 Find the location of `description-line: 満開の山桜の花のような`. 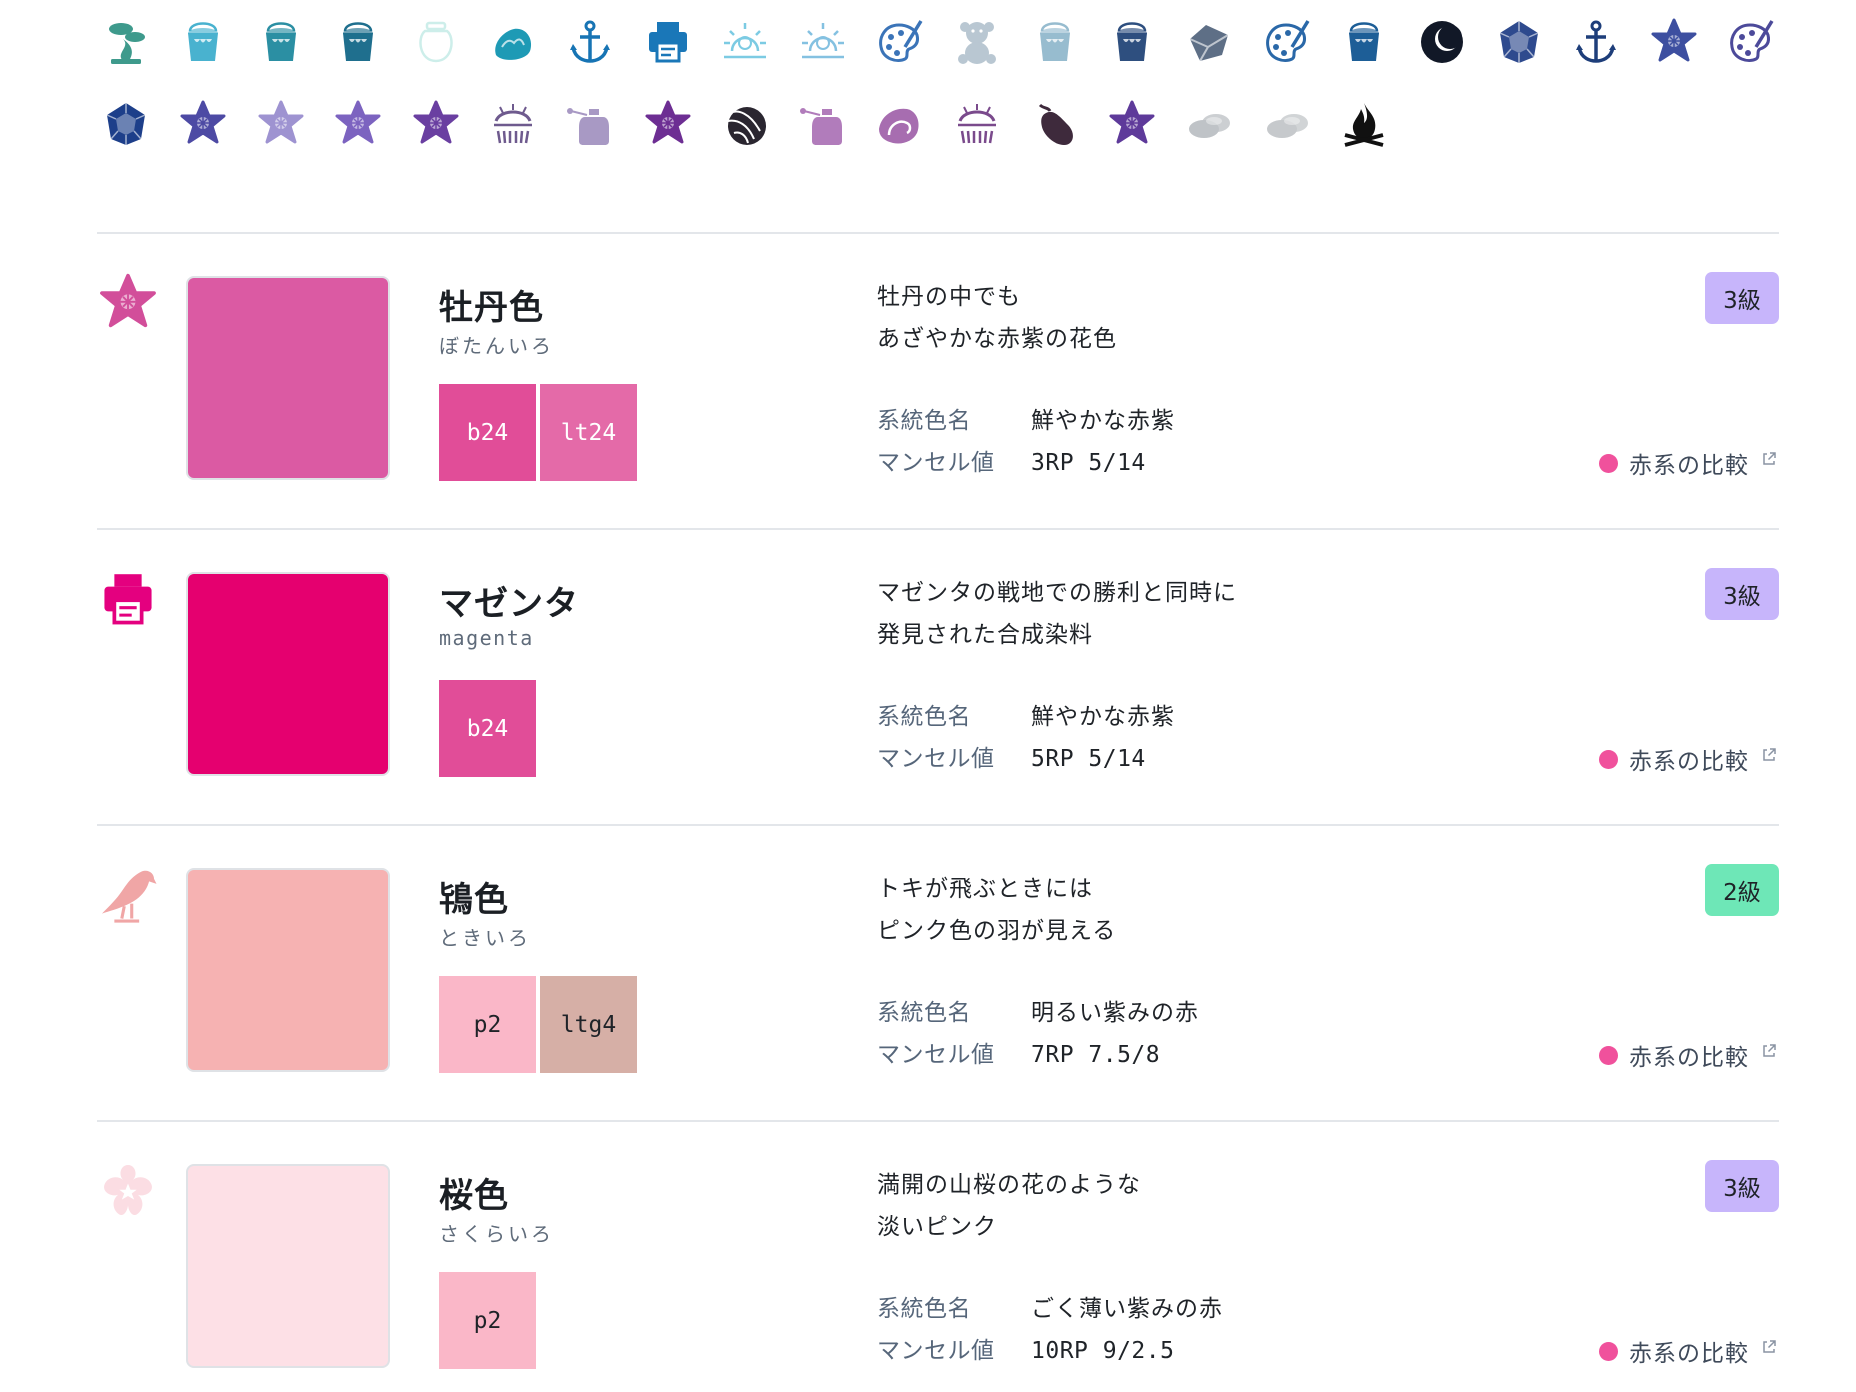

description-line: 満開の山桜の花のような is located at coordinates (1009, 1185).